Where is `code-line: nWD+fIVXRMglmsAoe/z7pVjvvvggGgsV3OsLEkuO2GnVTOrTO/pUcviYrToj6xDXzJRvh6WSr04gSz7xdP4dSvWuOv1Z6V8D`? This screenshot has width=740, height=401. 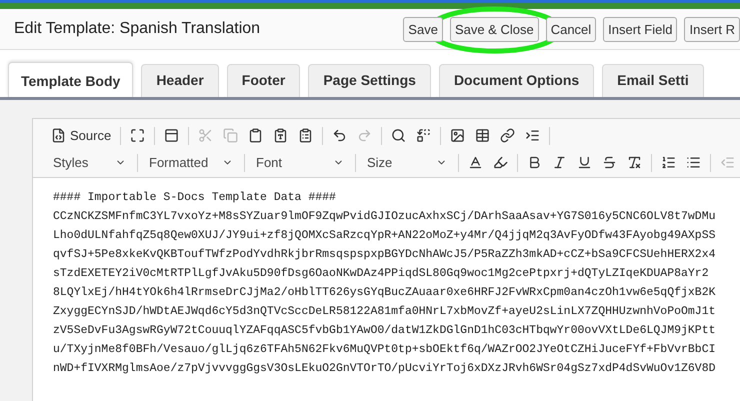
code-line: nWD+fIVXRMglmsAoe/z7pVjvvvggGgsV3OsLEkuO2GnVTOrTO/pUcviYrToj6xDXzJRvh6WSr04gSz7xdP4dSvWuOv1Z6V8D is located at coordinates (385, 369).